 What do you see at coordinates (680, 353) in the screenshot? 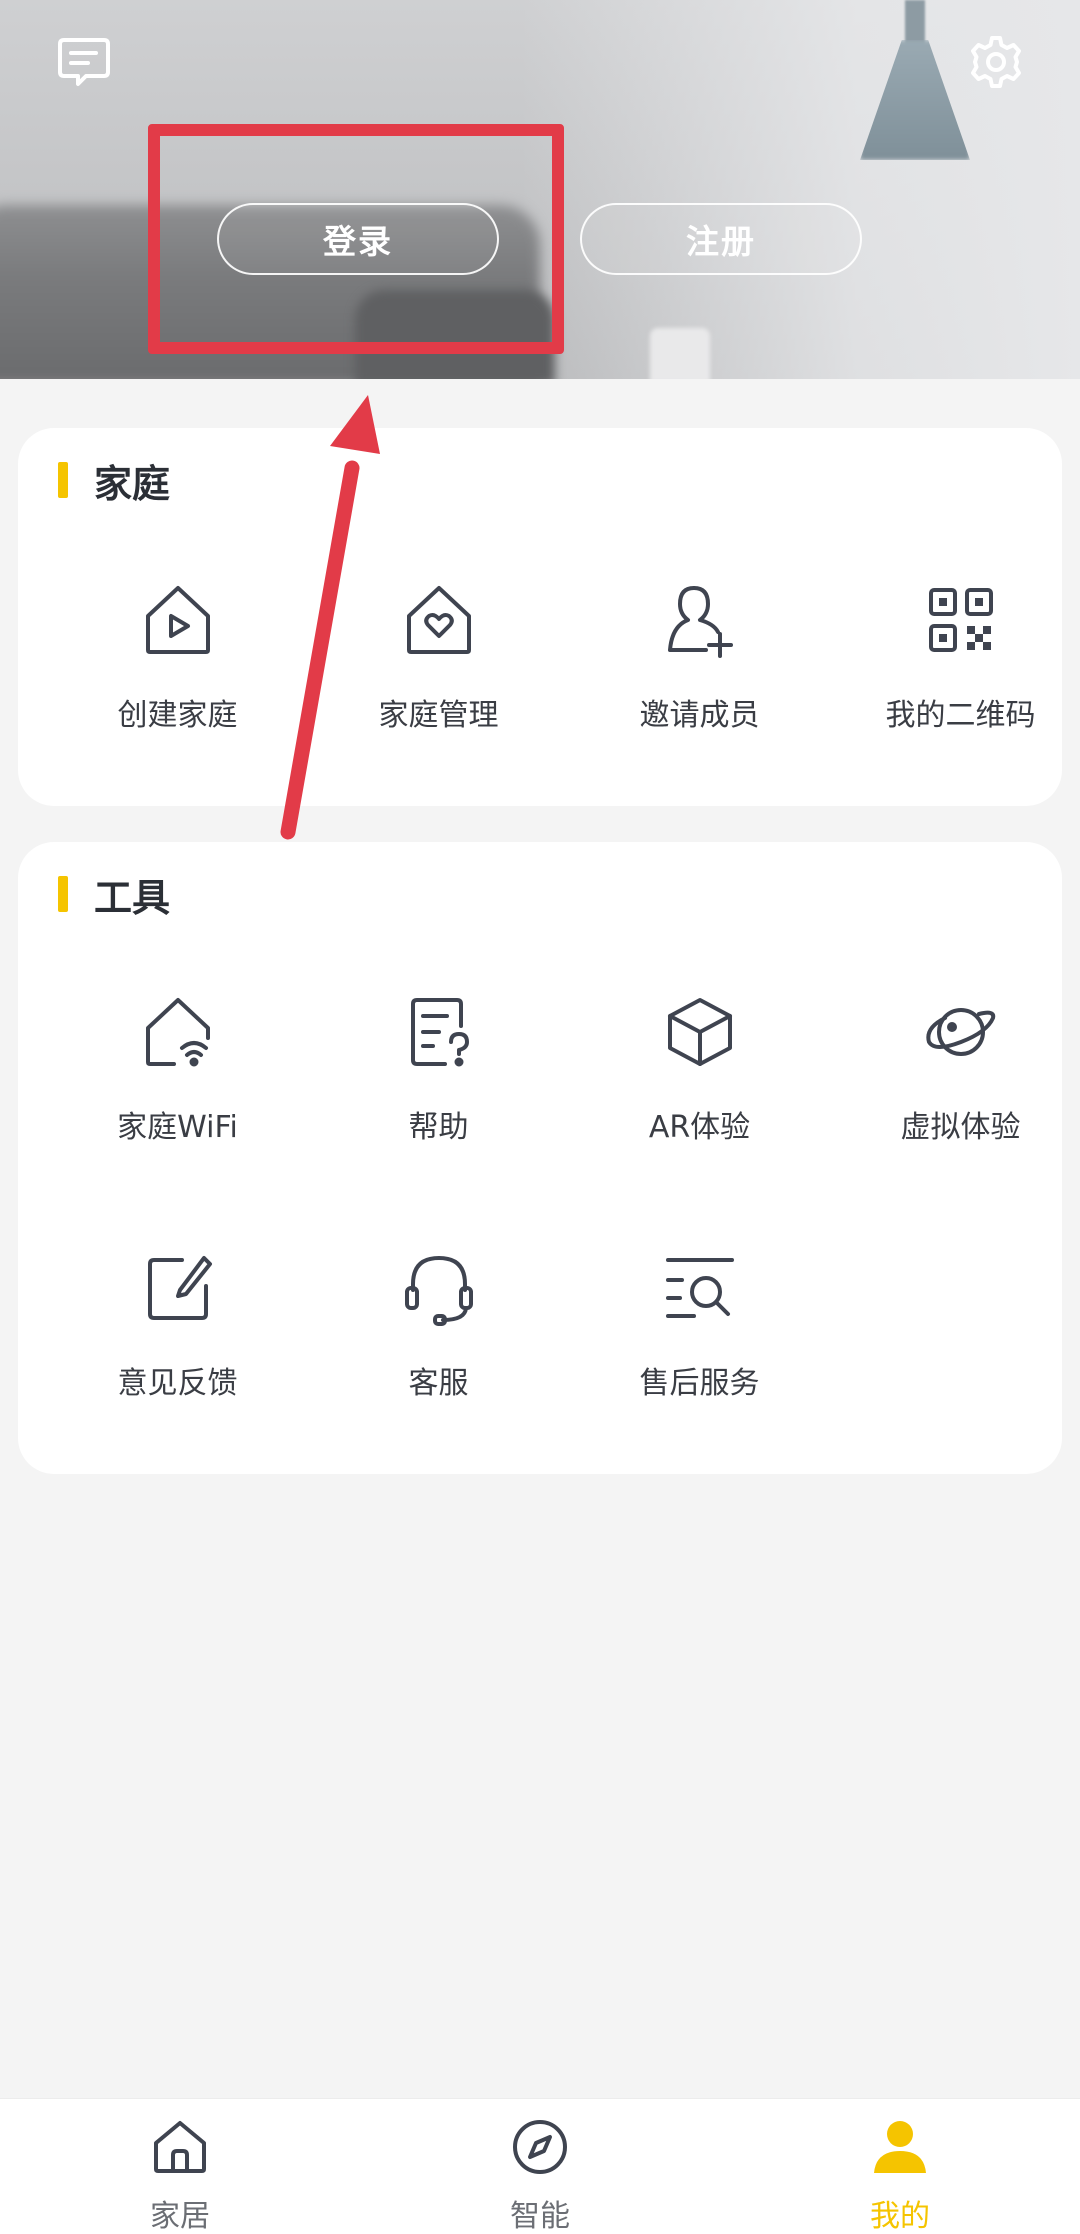
I see `background-cup` at bounding box center [680, 353].